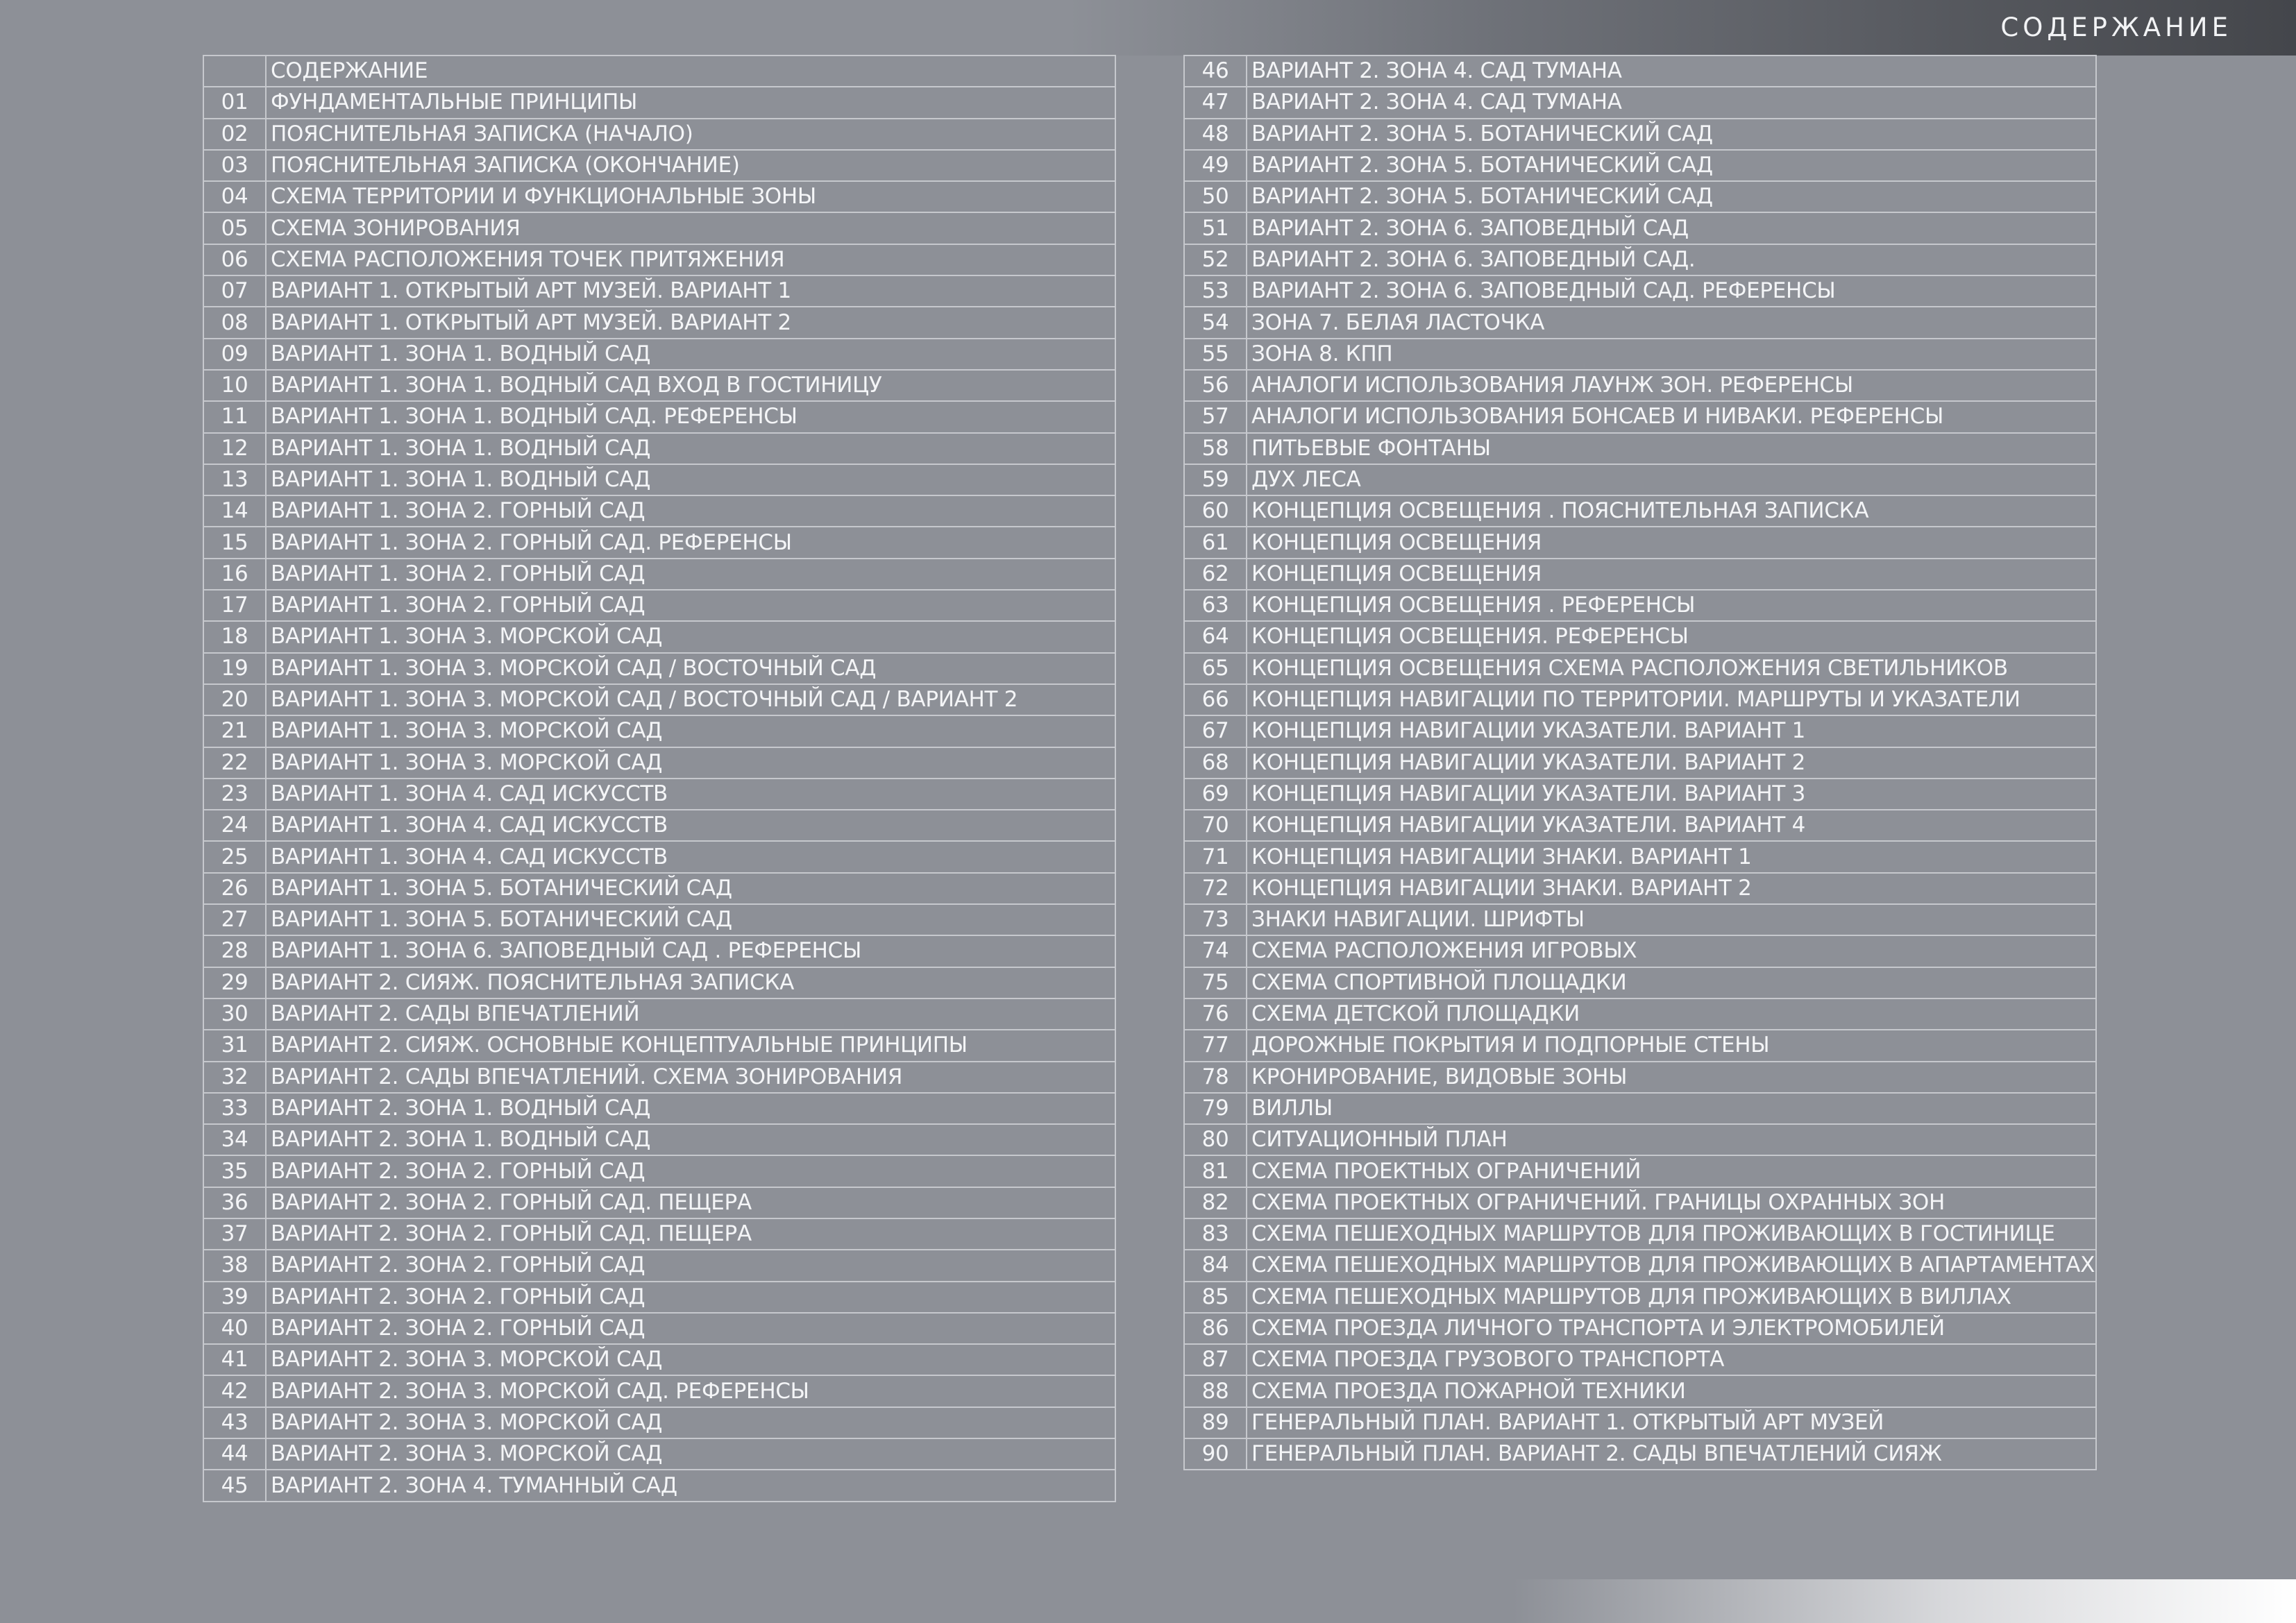 The image size is (2296, 1623). I want to click on toc-page-number: 85, so click(1215, 1297).